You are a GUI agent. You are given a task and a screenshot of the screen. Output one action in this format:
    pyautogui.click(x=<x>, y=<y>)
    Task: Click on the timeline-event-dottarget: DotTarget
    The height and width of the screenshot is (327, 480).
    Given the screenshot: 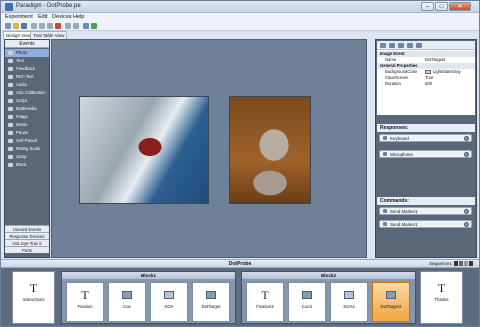 What is the action you would take?
    pyautogui.click(x=211, y=302)
    